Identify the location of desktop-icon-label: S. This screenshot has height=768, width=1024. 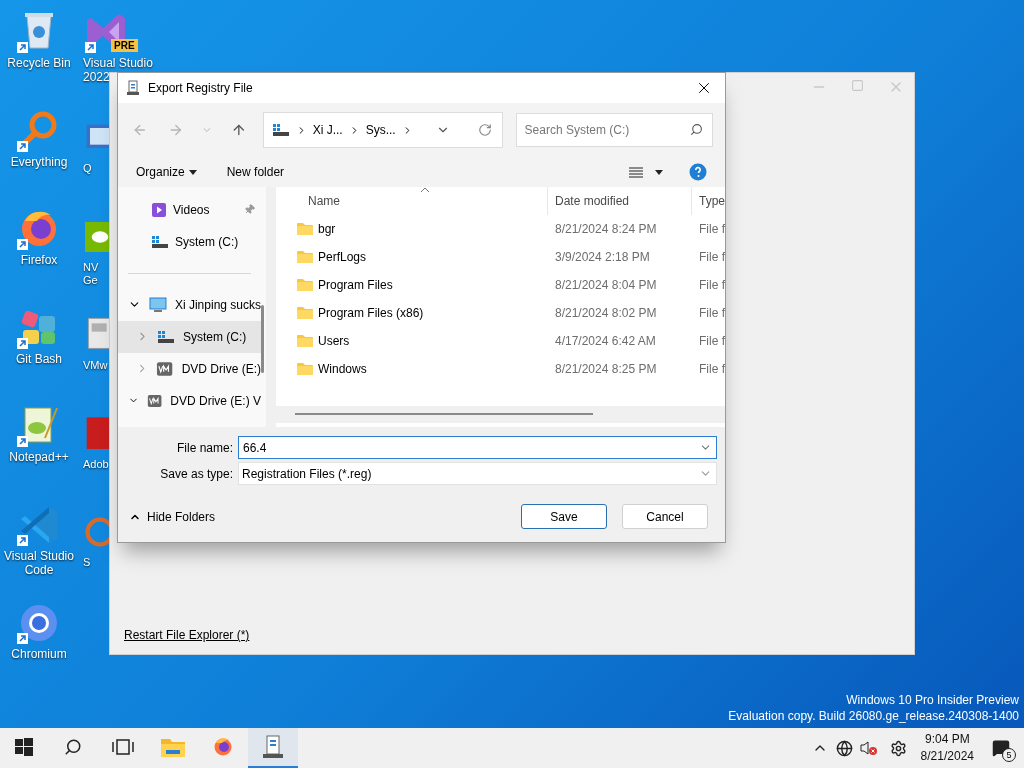
(87, 562).